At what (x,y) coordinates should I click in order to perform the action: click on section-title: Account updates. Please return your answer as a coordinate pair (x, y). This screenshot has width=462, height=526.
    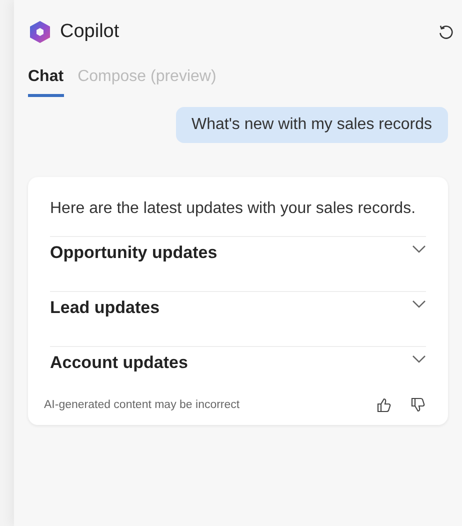
    Looking at the image, I should click on (119, 363).